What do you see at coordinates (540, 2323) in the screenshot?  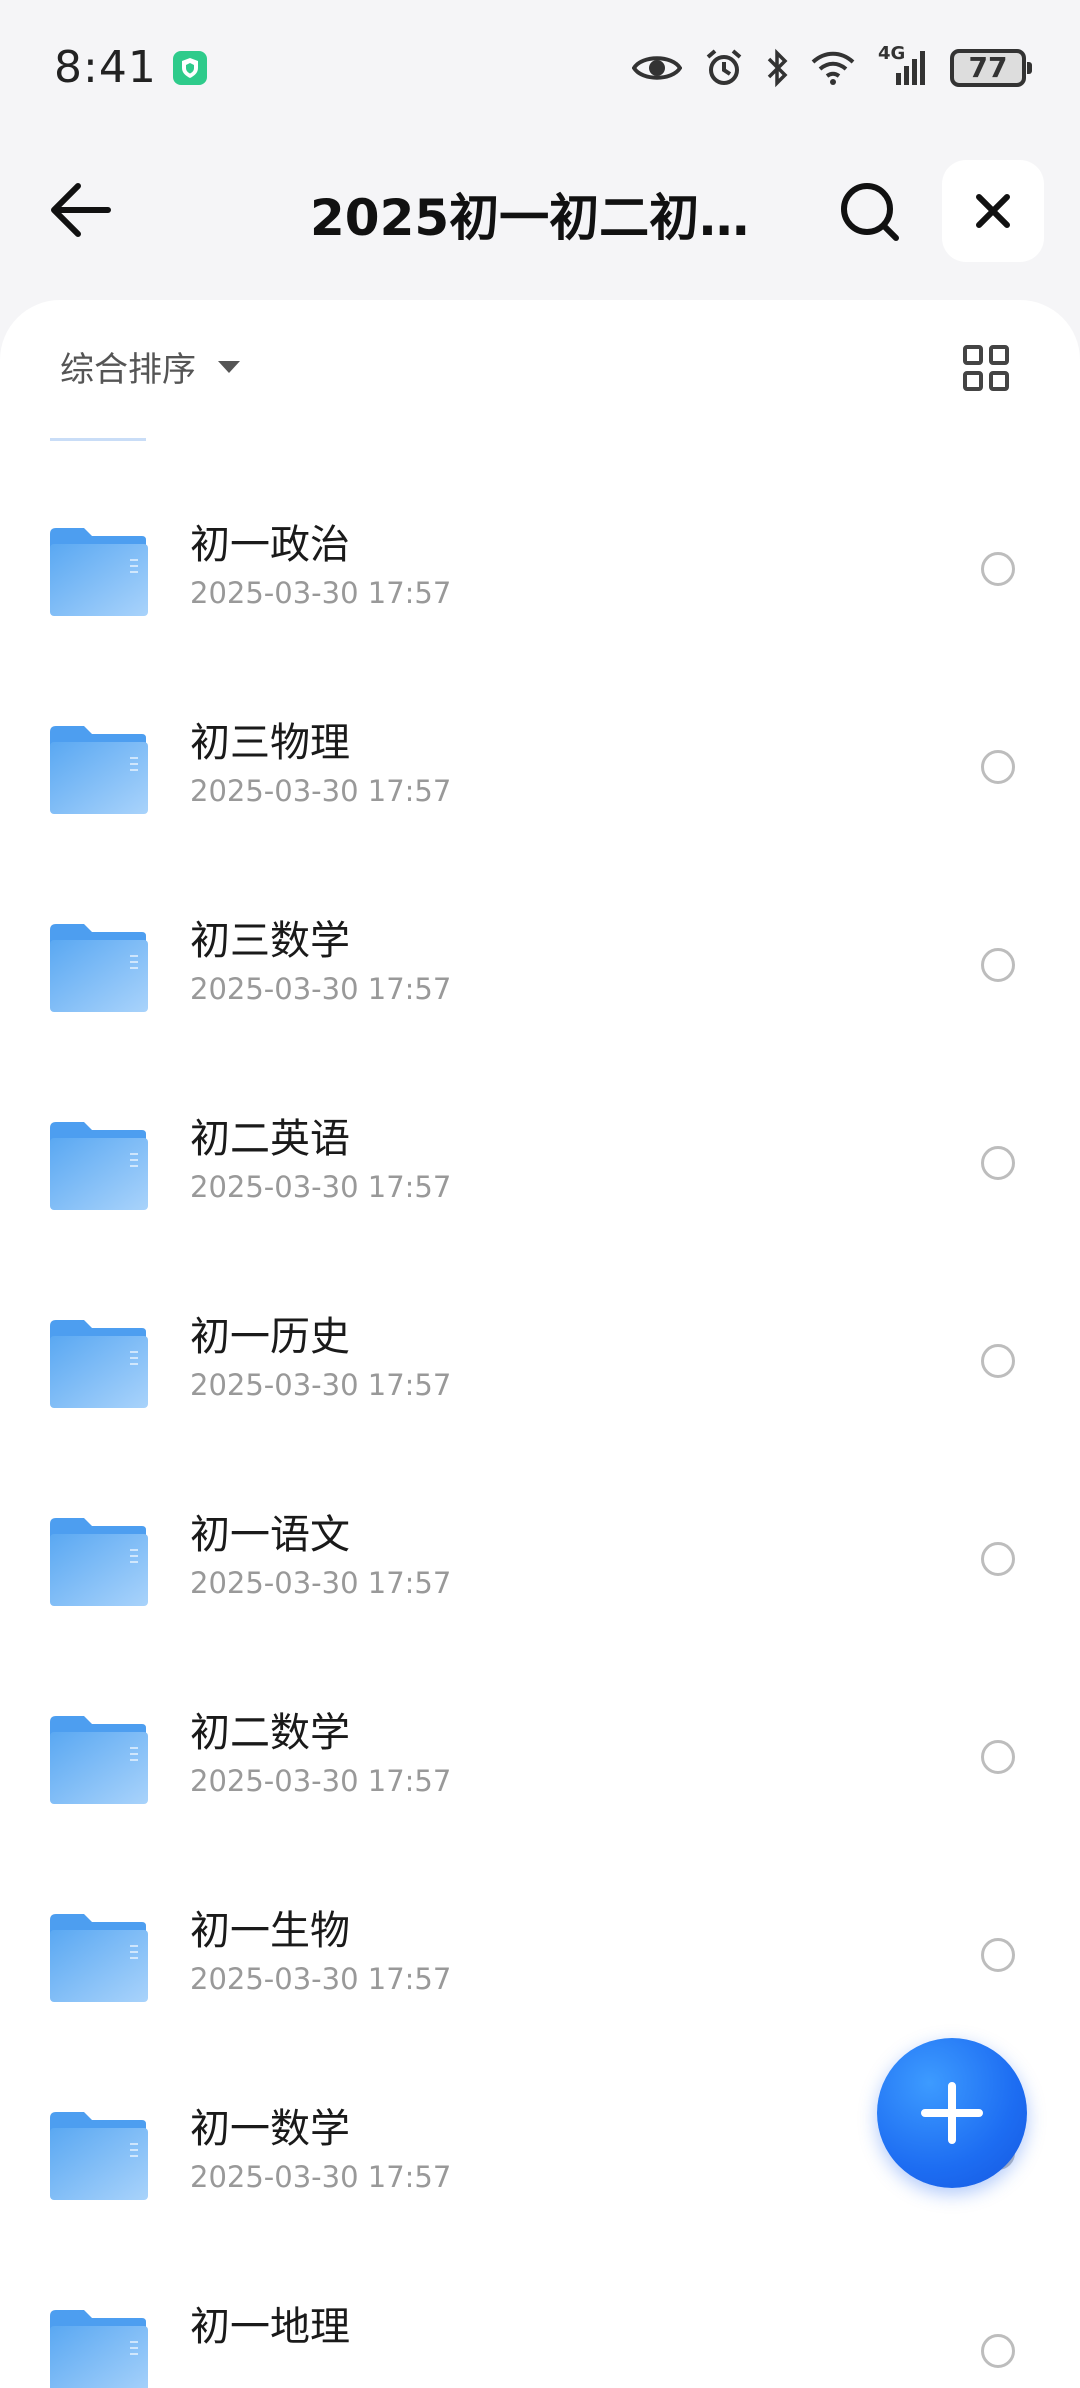 I see `folder-list-item: 初一地理` at bounding box center [540, 2323].